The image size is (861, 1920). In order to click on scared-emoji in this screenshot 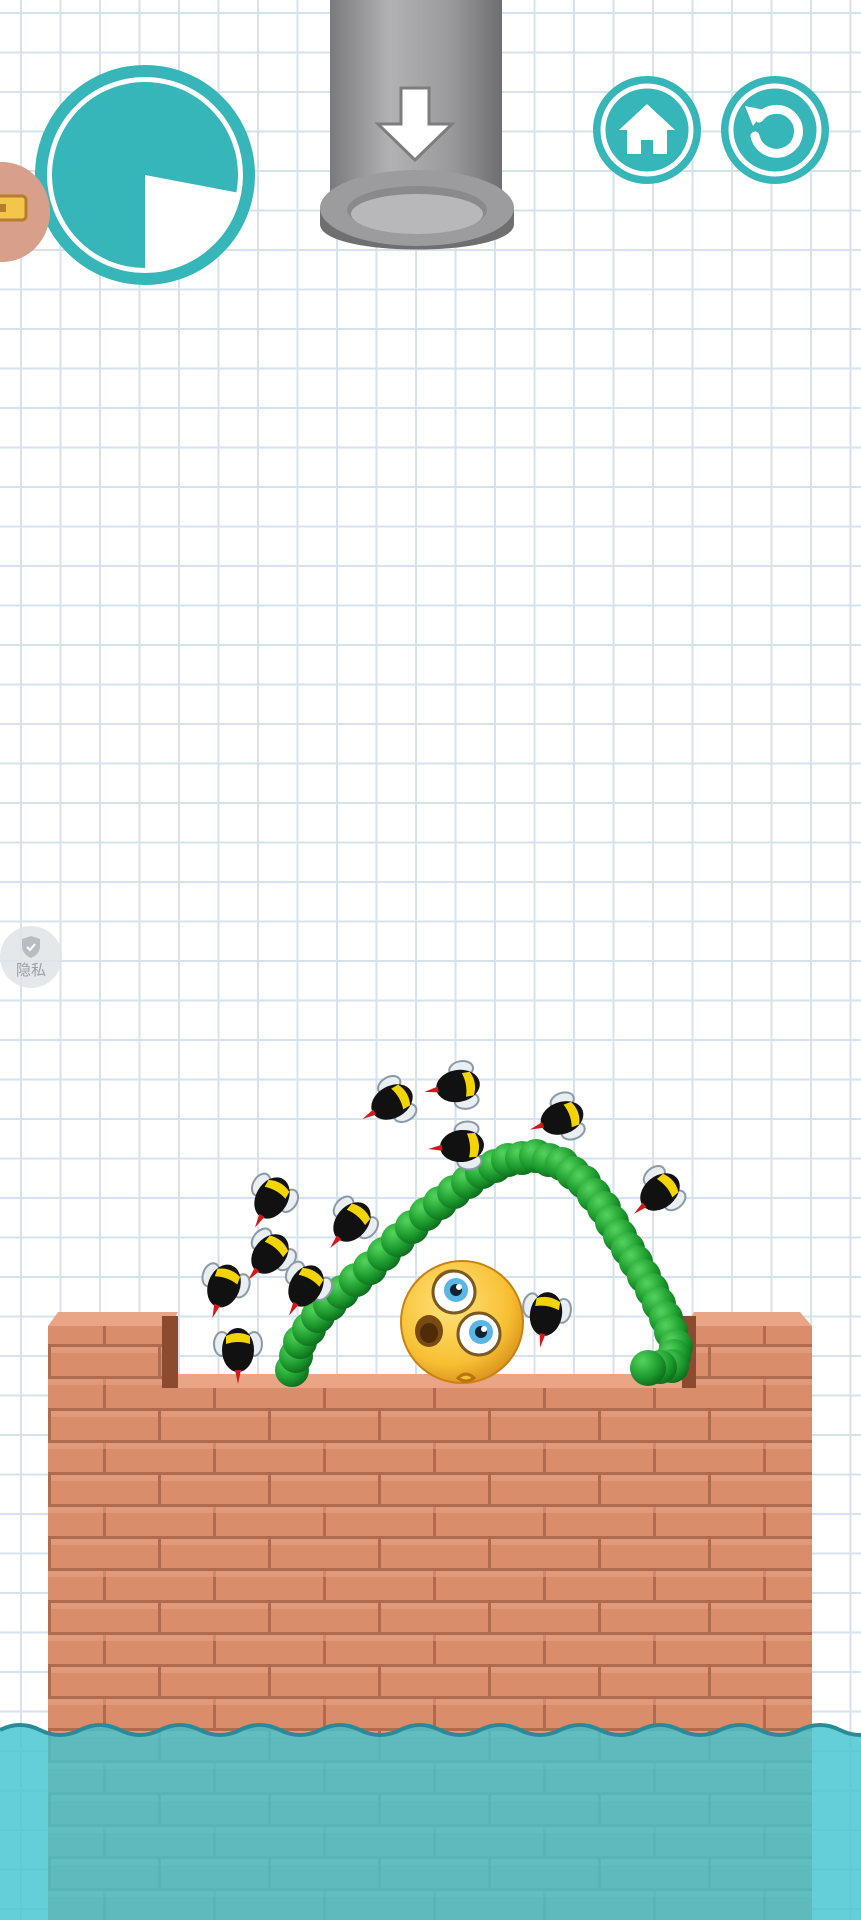, I will do `click(462, 1322)`.